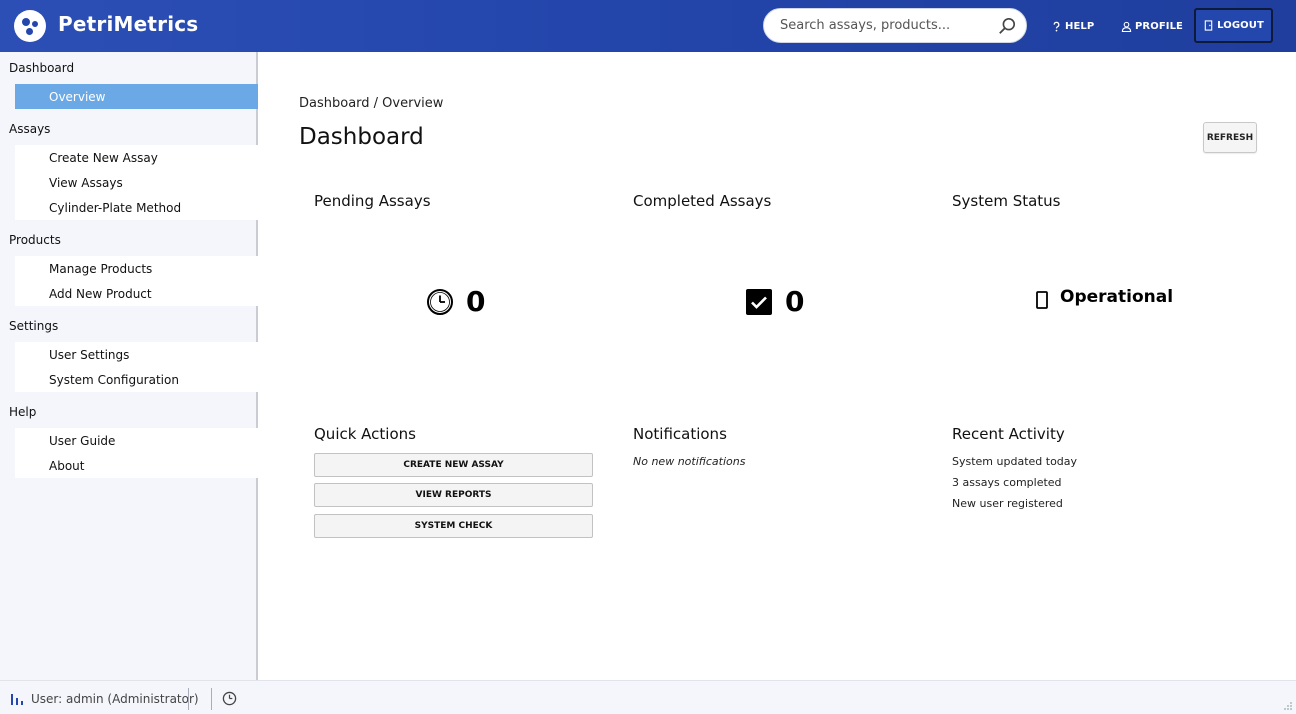 The image size is (1296, 714). What do you see at coordinates (453, 465) in the screenshot?
I see `create-new-assay-button: CREATE NEW ASSAY` at bounding box center [453, 465].